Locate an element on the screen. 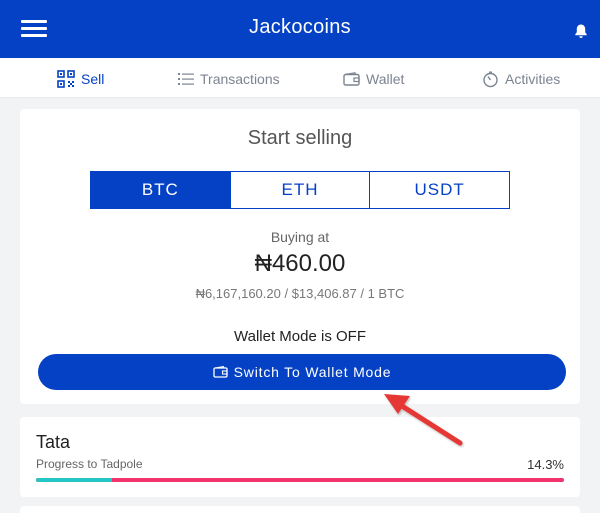 The image size is (600, 513). tier-progress-card: Tata Progress to Tadpole 14.3% is located at coordinates (300, 457).